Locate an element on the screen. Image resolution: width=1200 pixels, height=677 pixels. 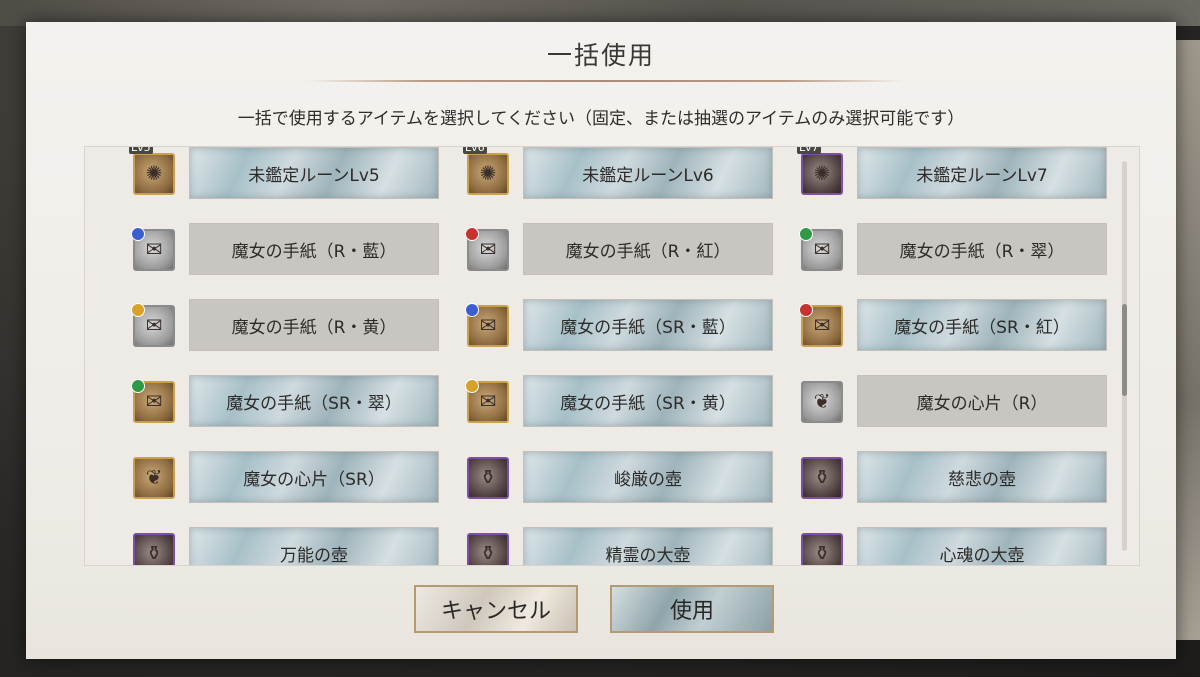
item-entry: ✺ Lv6 未鑑定ルーンLv6 is located at coordinates (608, 174).